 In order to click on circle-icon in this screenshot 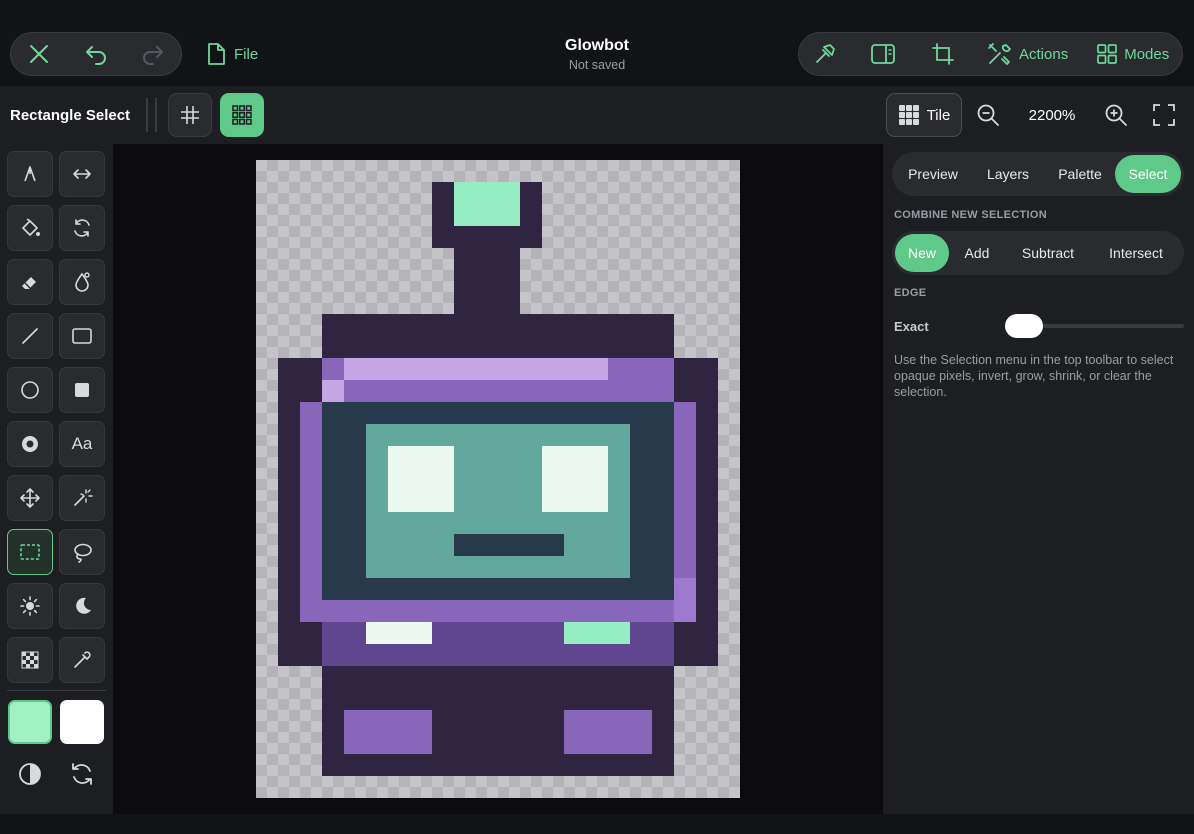, I will do `click(30, 390)`.